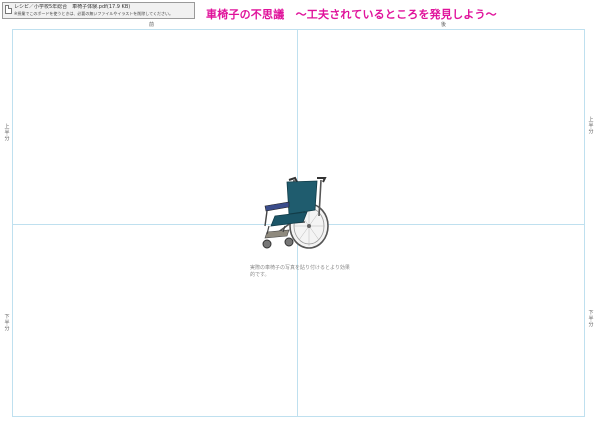 This screenshot has width=600, height=424. I want to click on file-info-note: ※授業でこのボードを使うときは、必要の無いファイルやイラストを削除してください。, so click(94, 13).